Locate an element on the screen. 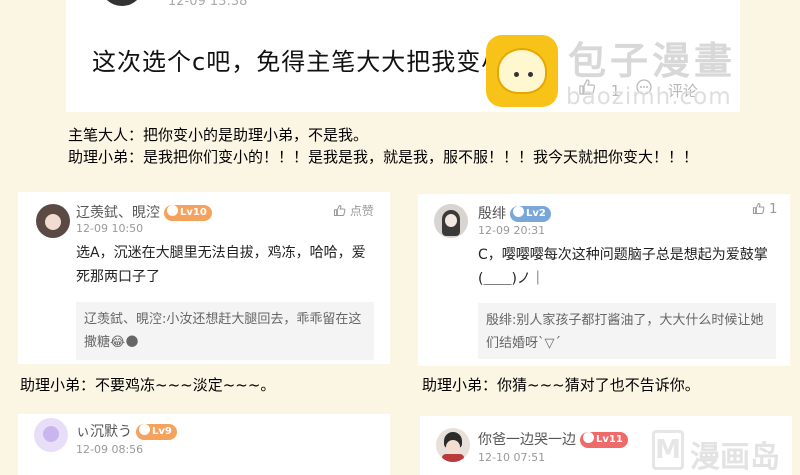  level-badge: Lv10 is located at coordinates (188, 213).